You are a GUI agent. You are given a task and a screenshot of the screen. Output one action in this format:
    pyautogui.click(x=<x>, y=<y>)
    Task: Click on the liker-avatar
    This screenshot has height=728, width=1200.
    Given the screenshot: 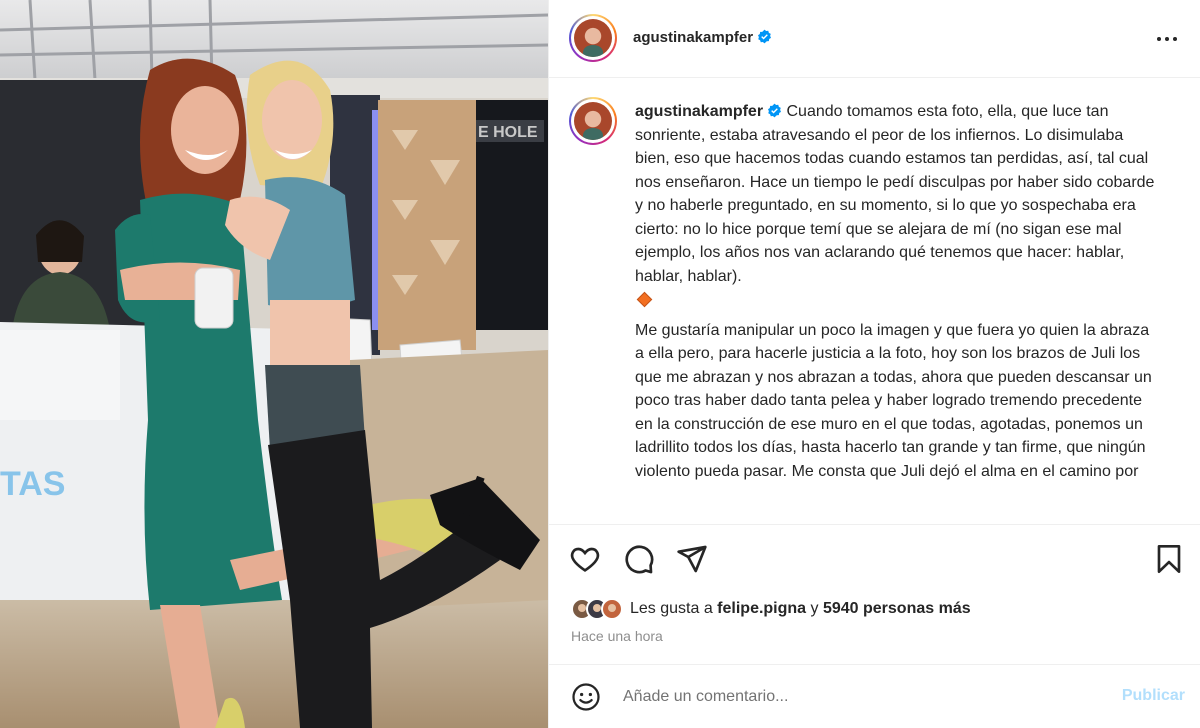 What is the action you would take?
    pyautogui.click(x=612, y=609)
    